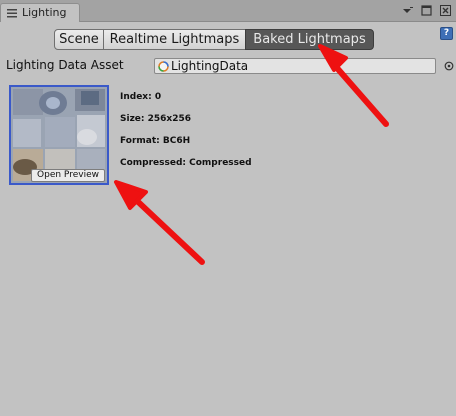  What do you see at coordinates (155, 141) in the screenshot?
I see `lightmap-format: Format: BC6H` at bounding box center [155, 141].